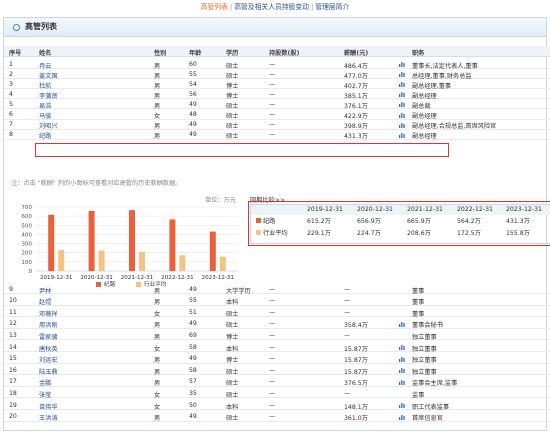 The image size is (550, 433). What do you see at coordinates (13, 393) in the screenshot?
I see `cell-no: 18` at bounding box center [13, 393].